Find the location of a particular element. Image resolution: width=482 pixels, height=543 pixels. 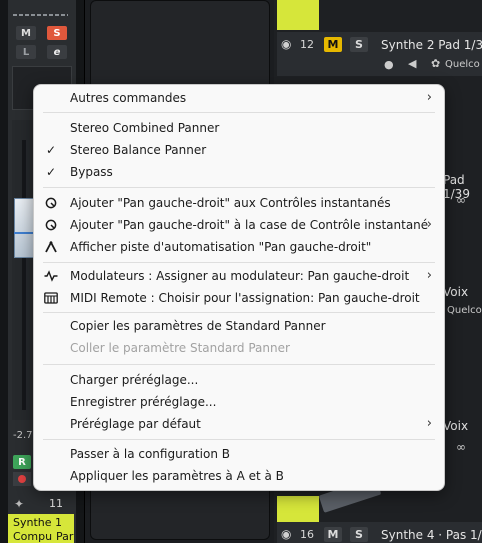

menu-item-stereo-balance-panner: ✓ Stereo Balance Panner is located at coordinates (239, 150).